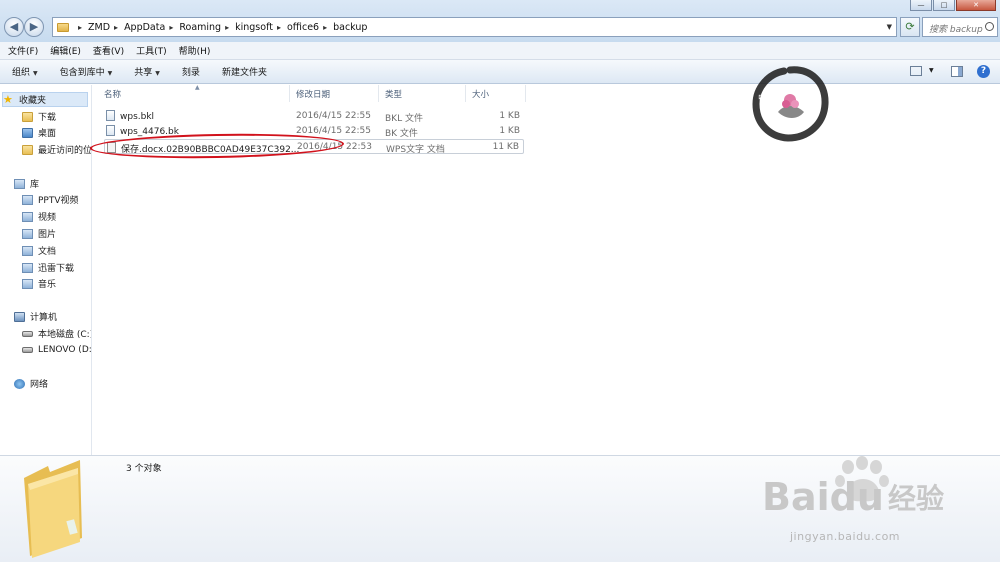  Describe the element at coordinates (422, 93) in the screenshot. I see `column-header-type: 类型` at that location.